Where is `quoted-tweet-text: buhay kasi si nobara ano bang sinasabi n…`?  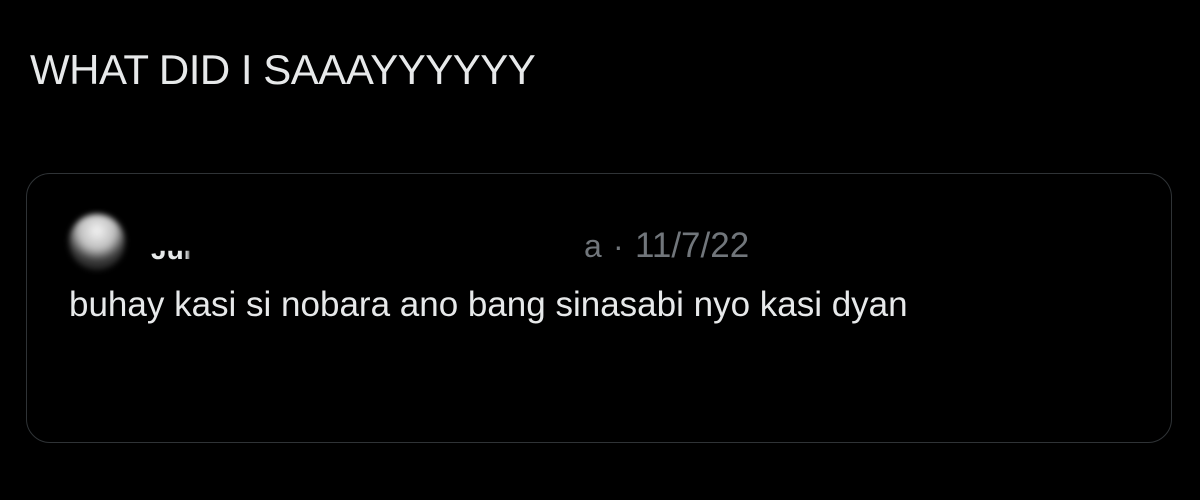 quoted-tweet-text: buhay kasi si nobara ano bang sinasabi n… is located at coordinates (488, 304).